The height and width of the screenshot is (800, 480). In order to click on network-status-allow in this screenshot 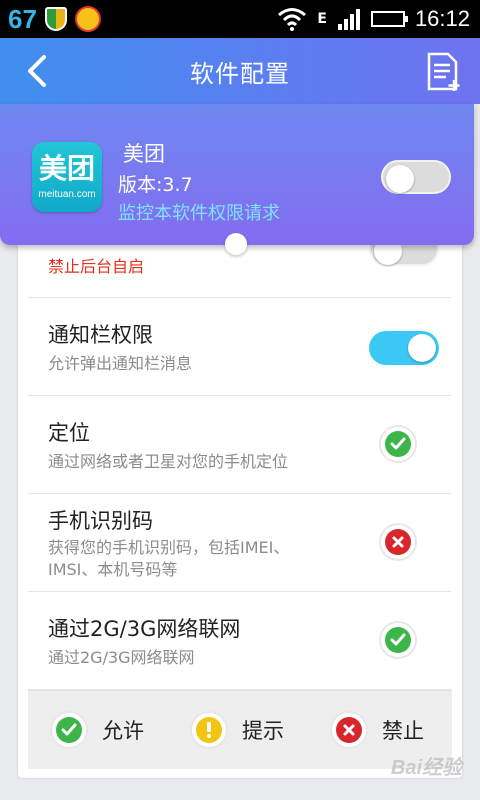, I will do `click(398, 640)`.